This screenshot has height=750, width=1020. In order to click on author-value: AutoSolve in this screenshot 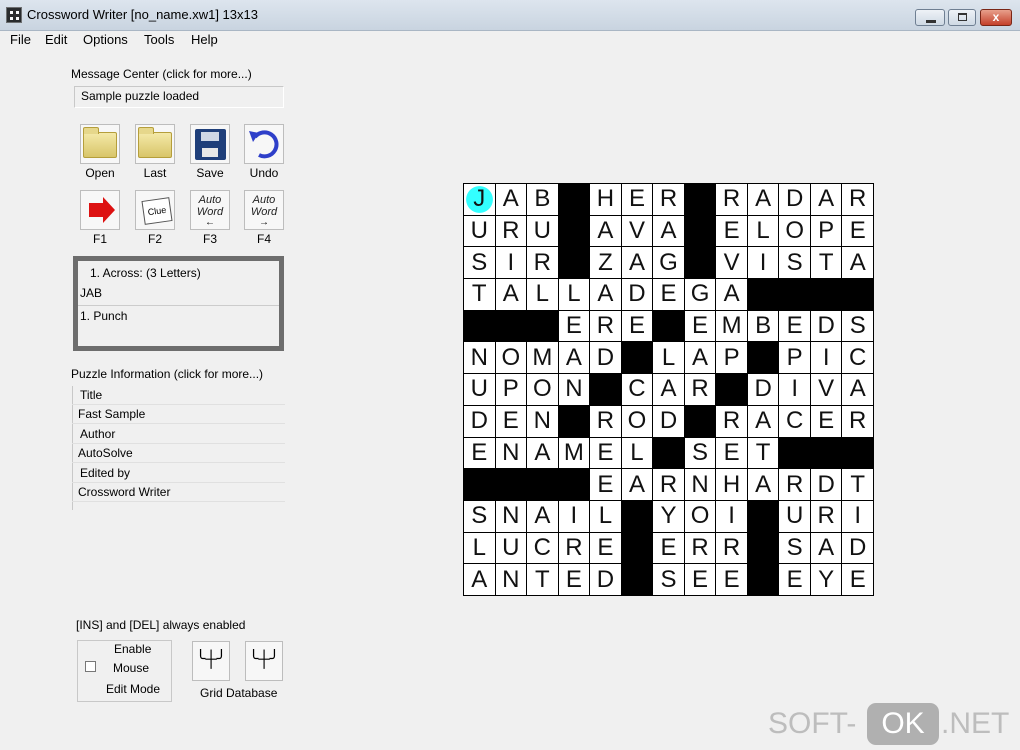, I will do `click(178, 453)`.